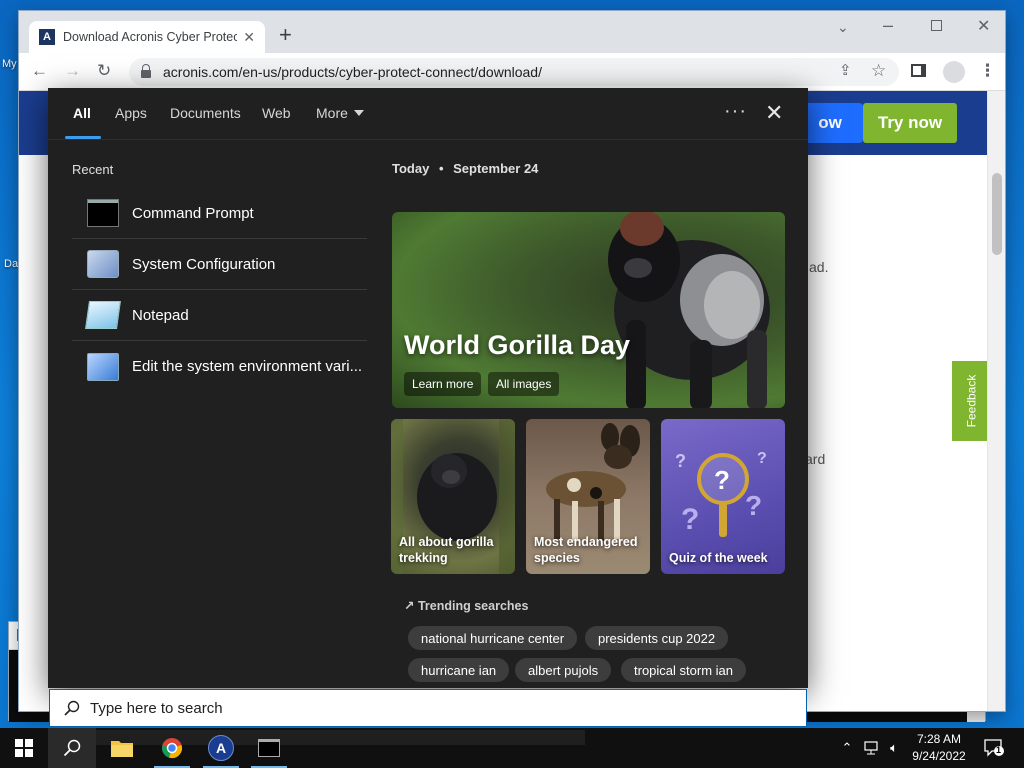 The height and width of the screenshot is (768, 1024). I want to click on recent-item: Notepad, so click(219, 315).